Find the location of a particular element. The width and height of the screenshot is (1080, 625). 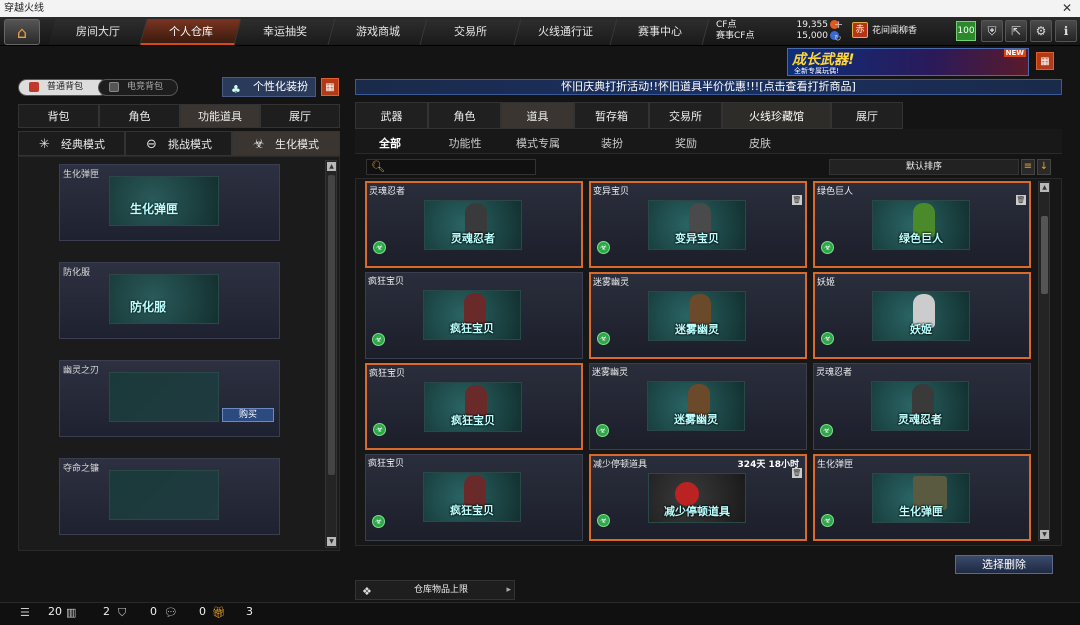

sort-order-icon: ↓ is located at coordinates (1044, 167).